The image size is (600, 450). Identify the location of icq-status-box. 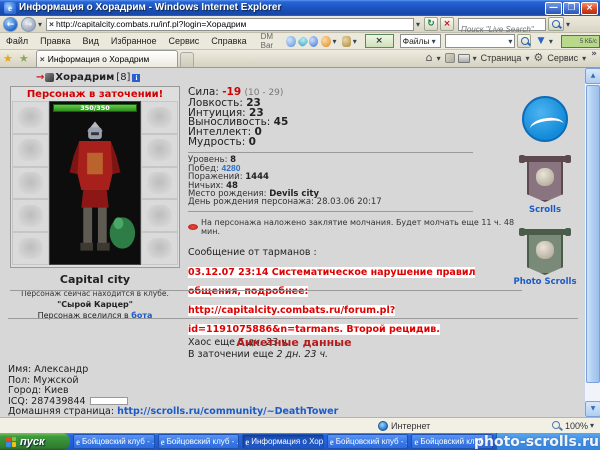
(108, 401).